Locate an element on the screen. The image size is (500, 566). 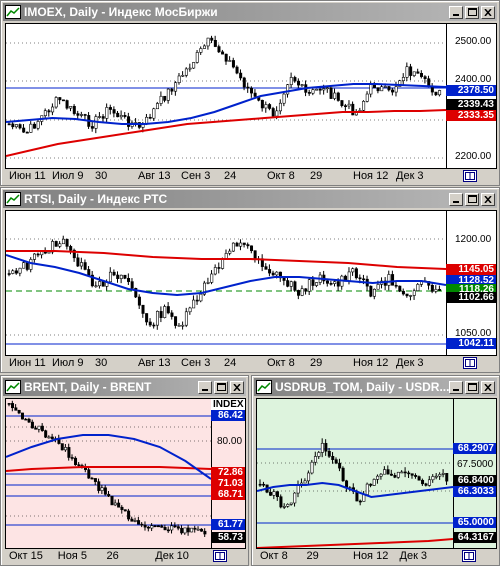
usdrub-plot-area is located at coordinates (355, 473).